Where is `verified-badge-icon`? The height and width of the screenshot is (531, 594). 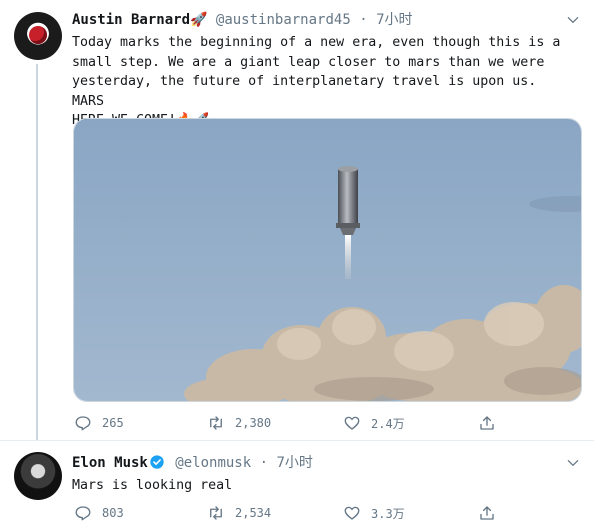 verified-badge-icon is located at coordinates (157, 462).